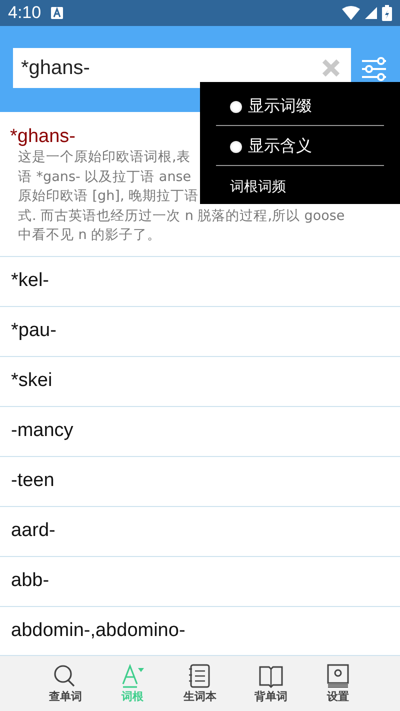  What do you see at coordinates (280, 106) in the screenshot?
I see `menu-item: 显示词缀` at bounding box center [280, 106].